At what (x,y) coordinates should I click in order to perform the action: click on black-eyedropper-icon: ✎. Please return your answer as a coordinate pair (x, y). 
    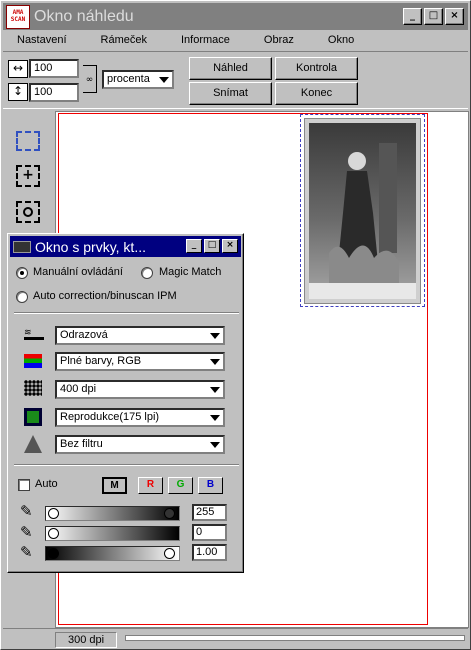
    Looking at the image, I should click on (26, 532).